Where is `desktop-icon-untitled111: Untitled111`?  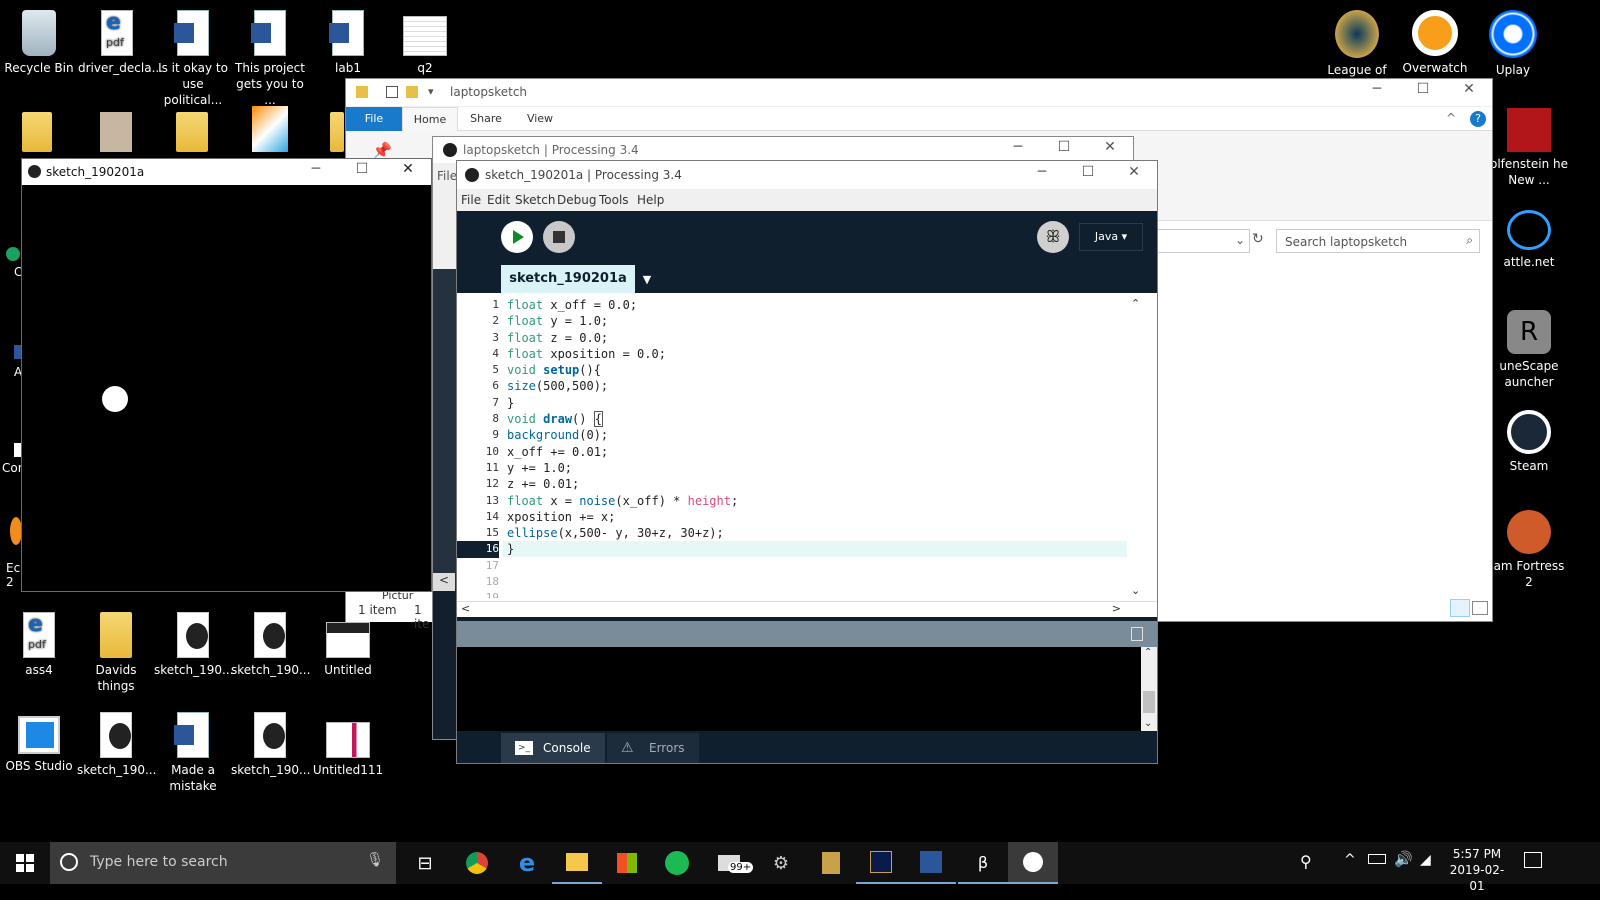
desktop-icon-untitled111: Untitled111 is located at coordinates (348, 742).